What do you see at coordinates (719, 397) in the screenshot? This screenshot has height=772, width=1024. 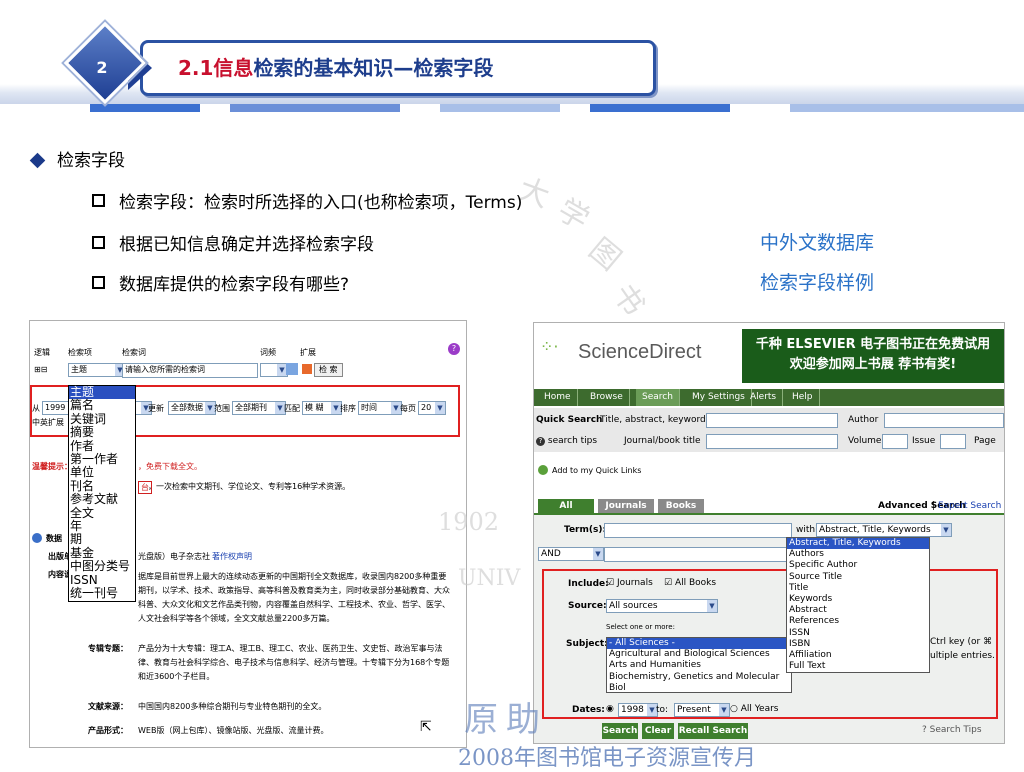 I see `nav-settings: My Settings` at bounding box center [719, 397].